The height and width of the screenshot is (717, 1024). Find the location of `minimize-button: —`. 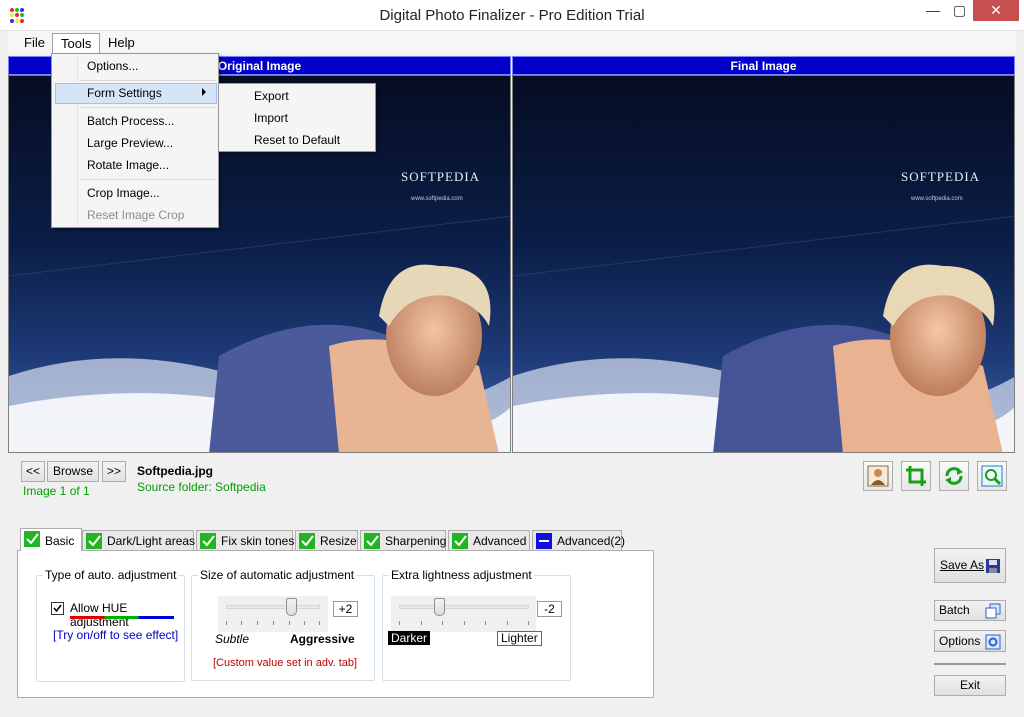

minimize-button: — is located at coordinates (933, 10).